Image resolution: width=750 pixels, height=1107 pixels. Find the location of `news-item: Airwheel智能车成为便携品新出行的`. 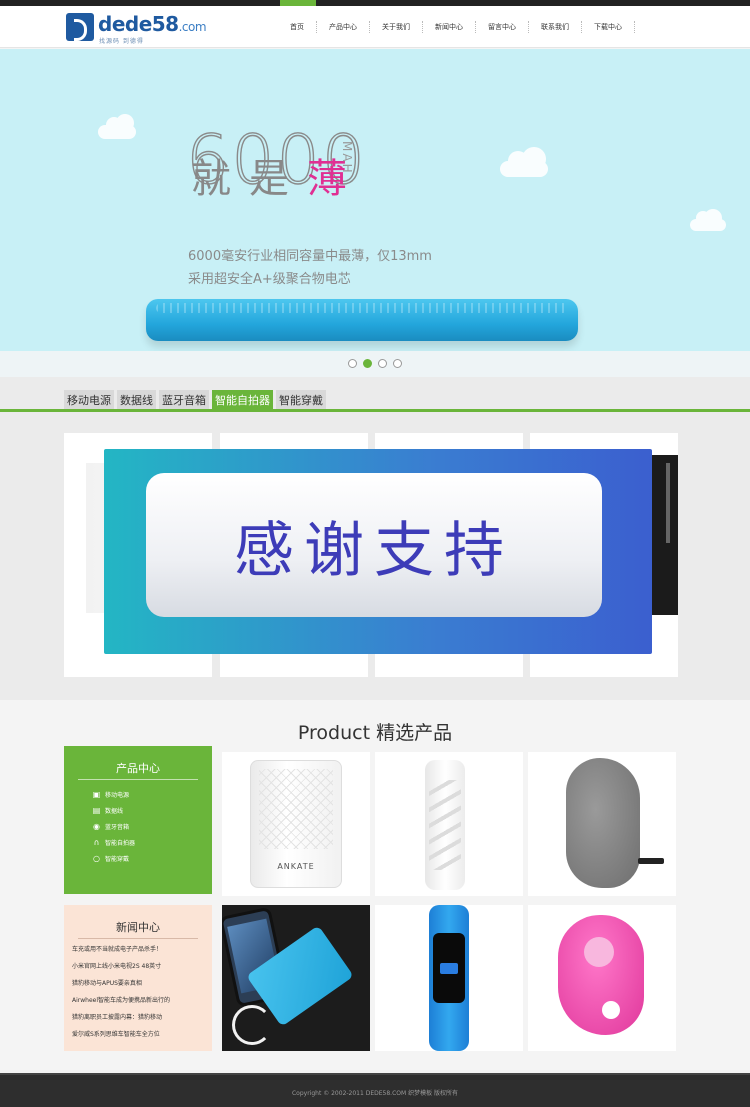

news-item: Airwheel智能车成为便携品新出行的 is located at coordinates (121, 1004).